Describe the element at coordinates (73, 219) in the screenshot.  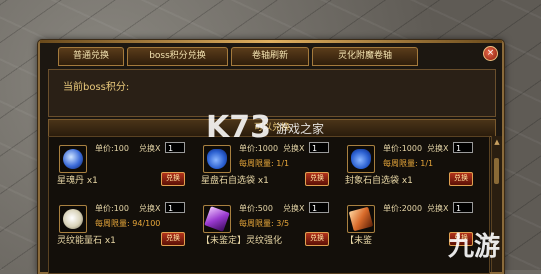
I see `white-orb-icon` at that location.